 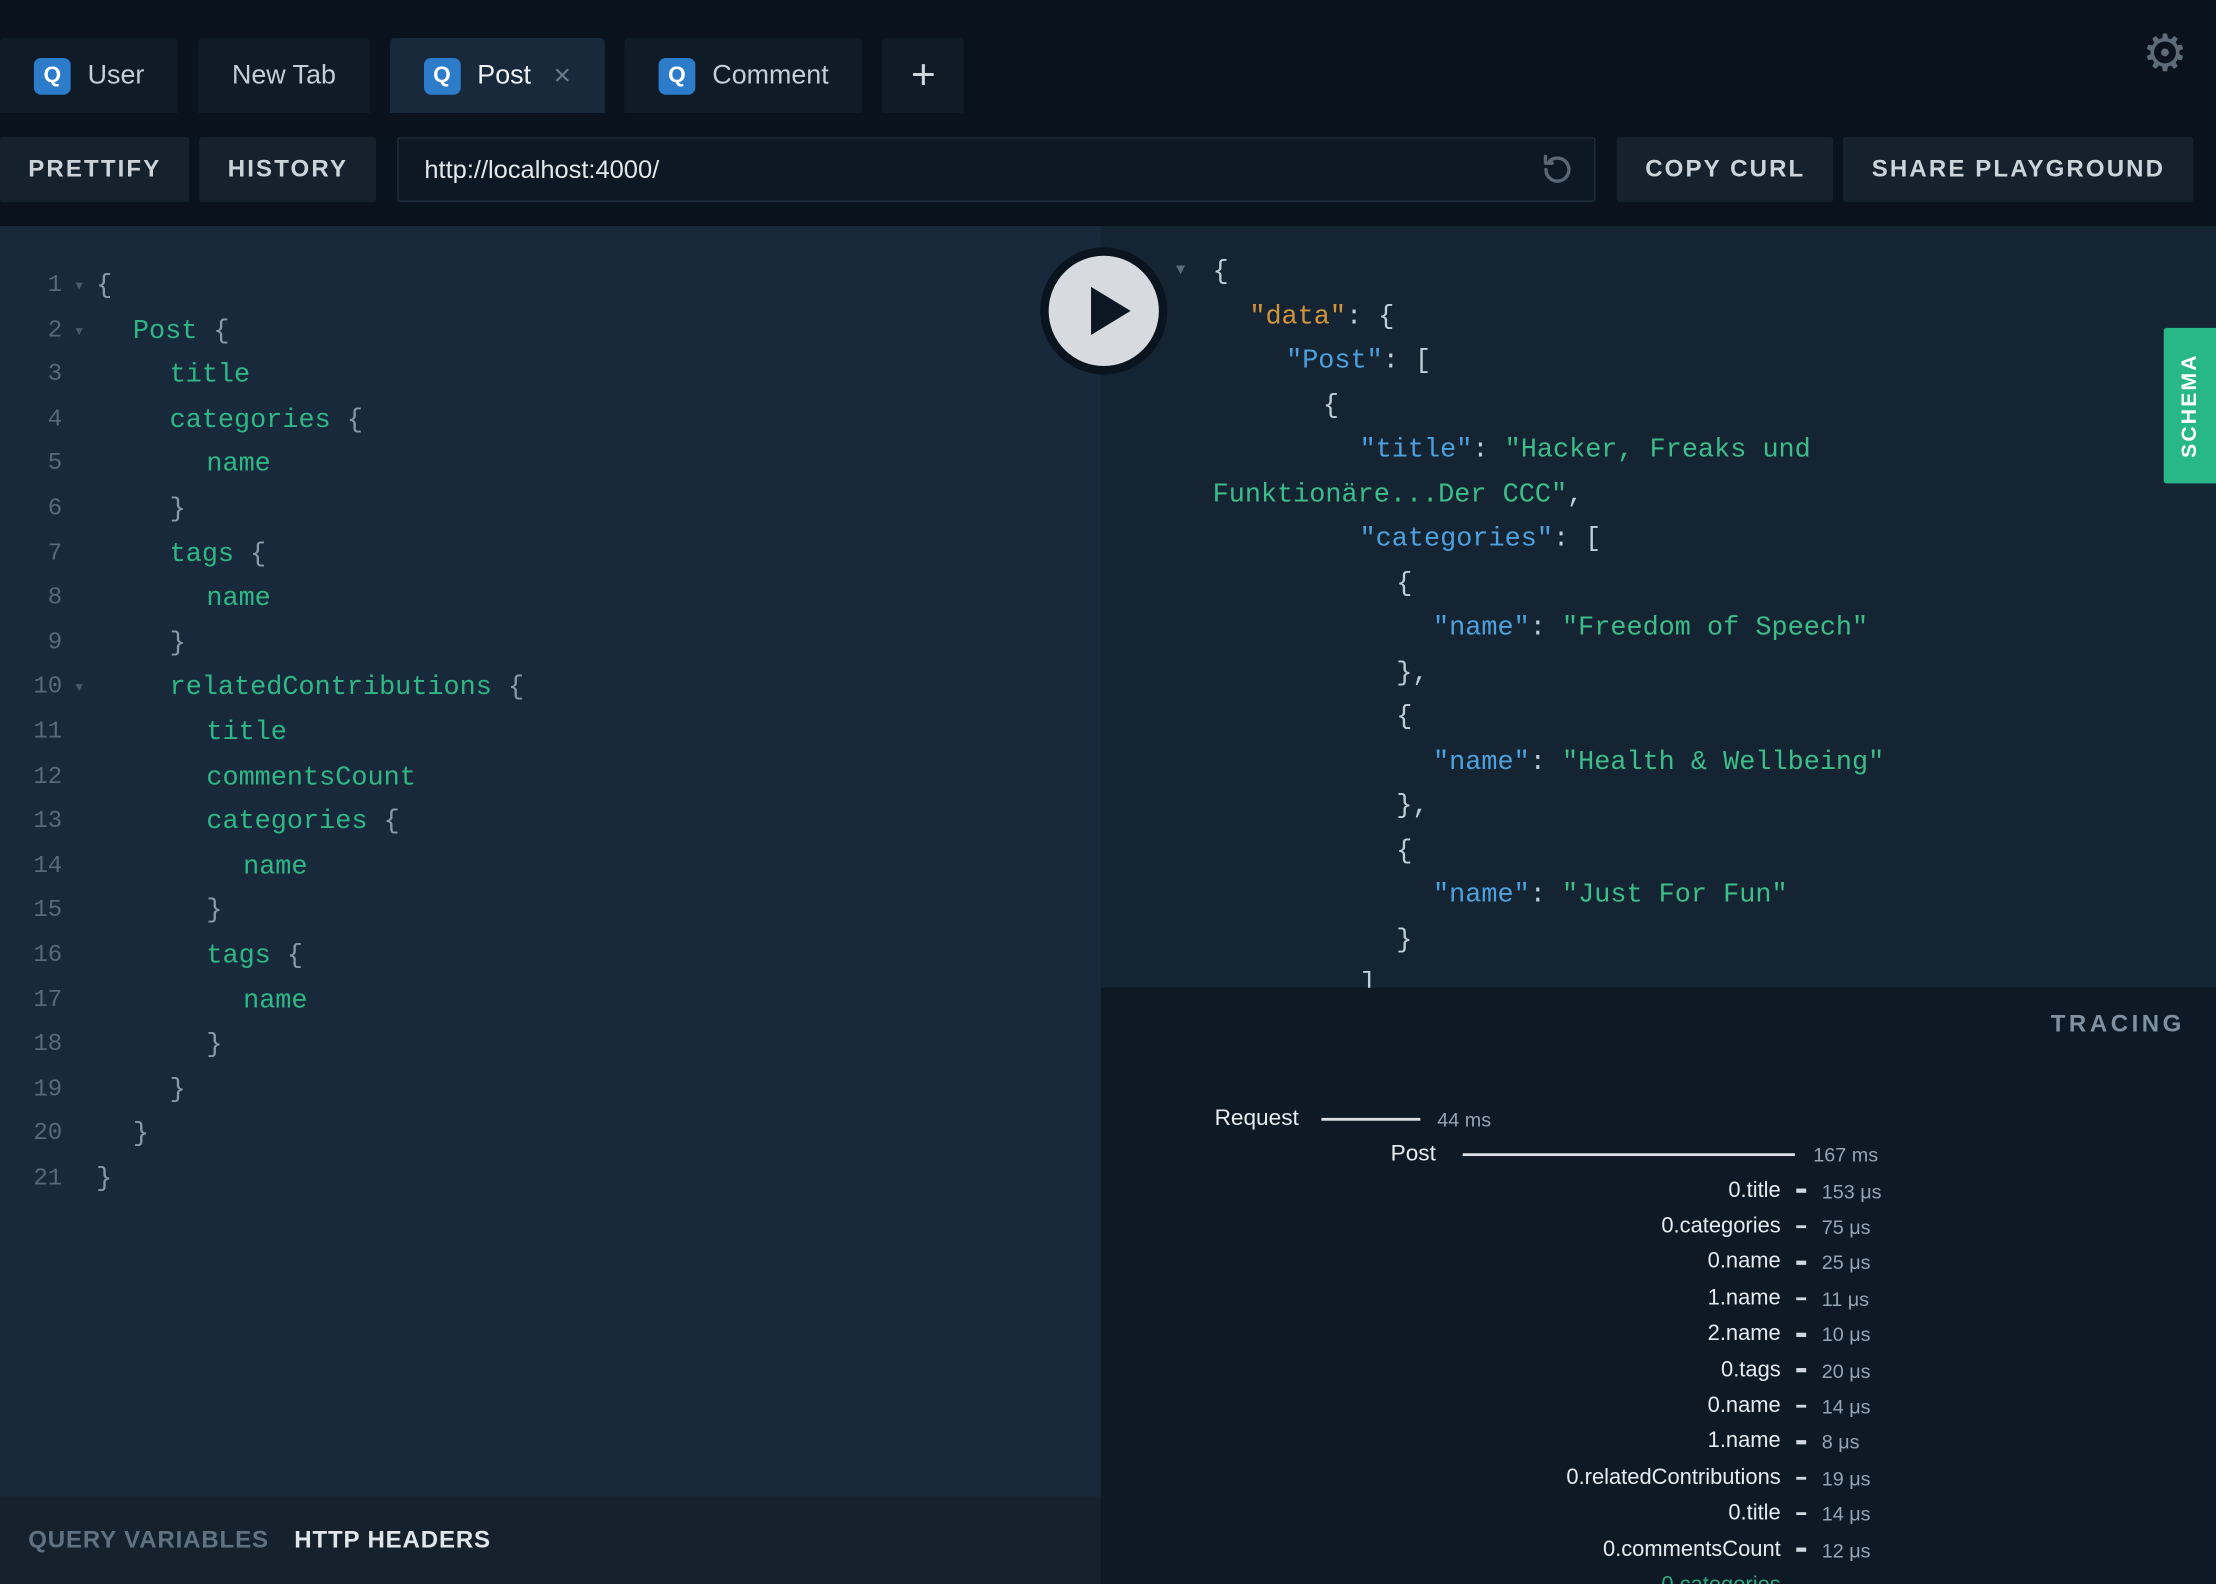 What do you see at coordinates (55, 286) in the screenshot?
I see `line-number: 1` at bounding box center [55, 286].